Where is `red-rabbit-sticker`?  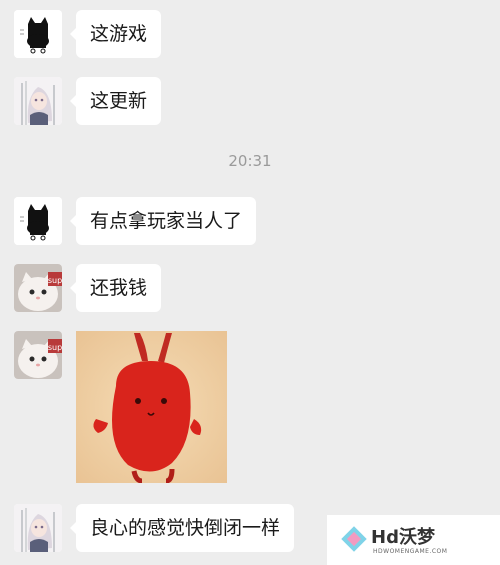 red-rabbit-sticker is located at coordinates (151, 407).